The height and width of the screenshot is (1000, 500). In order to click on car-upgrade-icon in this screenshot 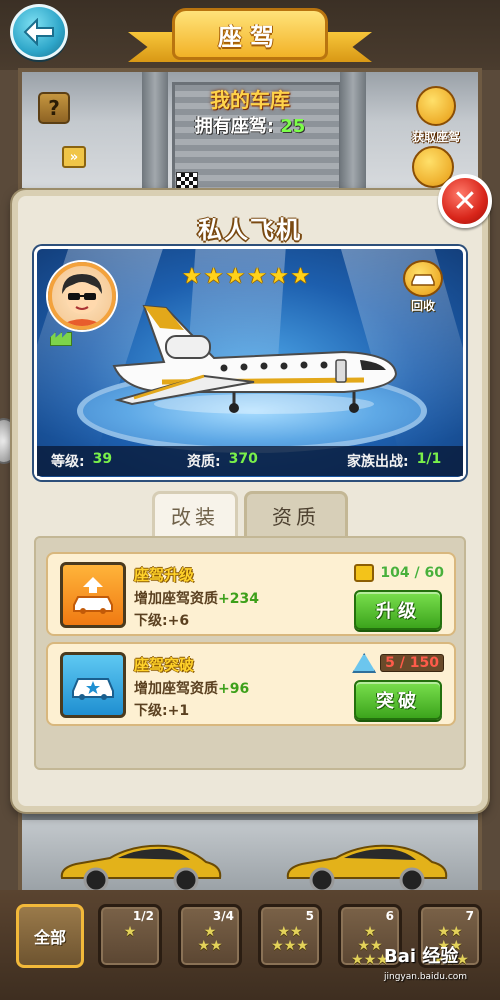, I will do `click(93, 595)`.